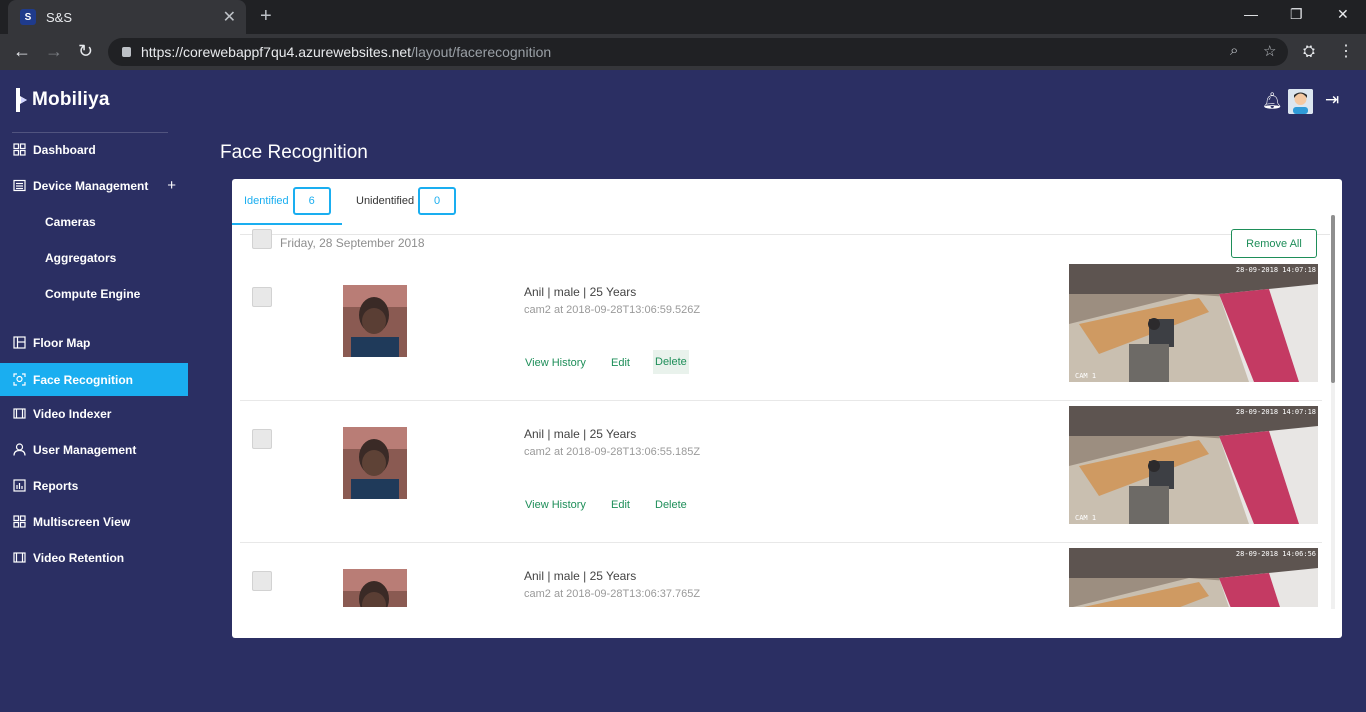 Image resolution: width=1366 pixels, height=712 pixels. I want to click on tab-identified: Identified 6, so click(287, 201).